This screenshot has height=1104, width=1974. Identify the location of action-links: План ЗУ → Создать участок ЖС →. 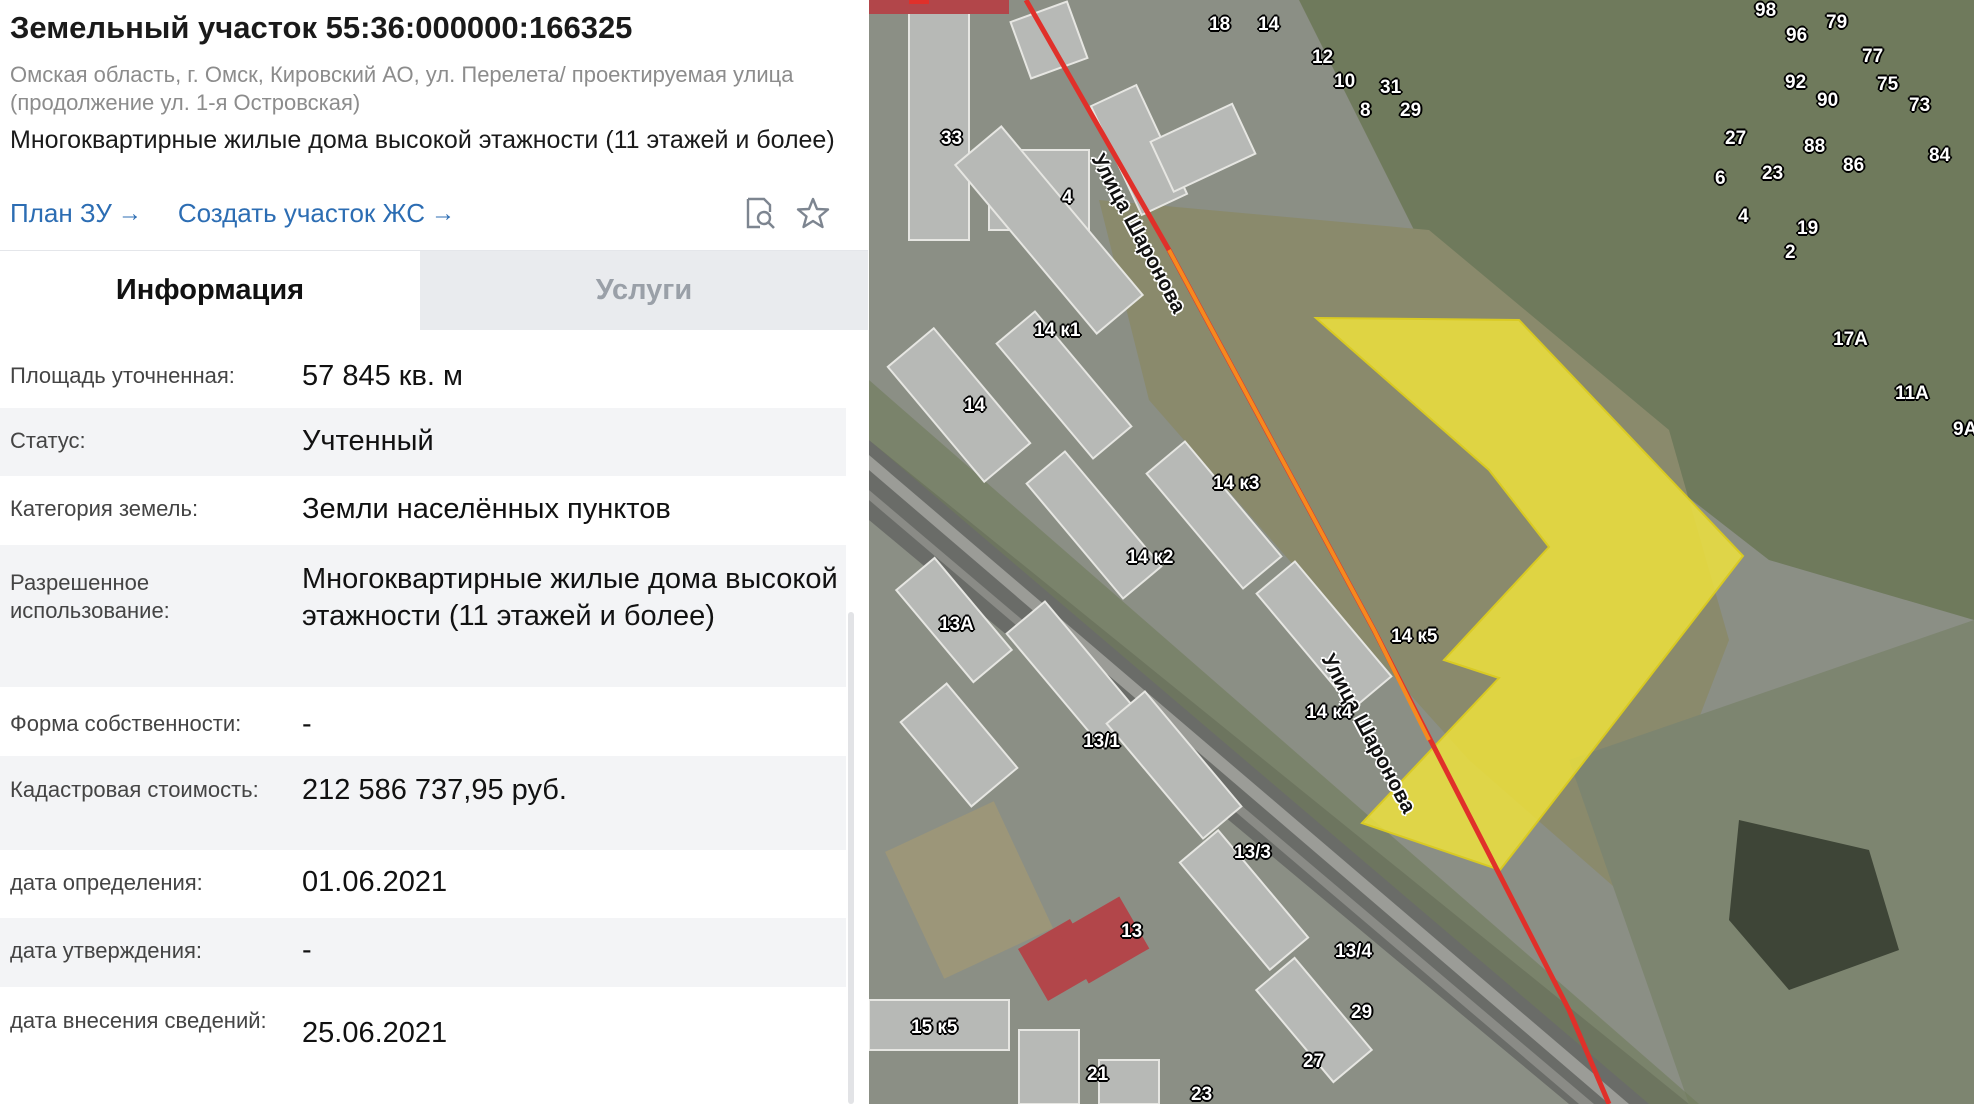
(232, 213).